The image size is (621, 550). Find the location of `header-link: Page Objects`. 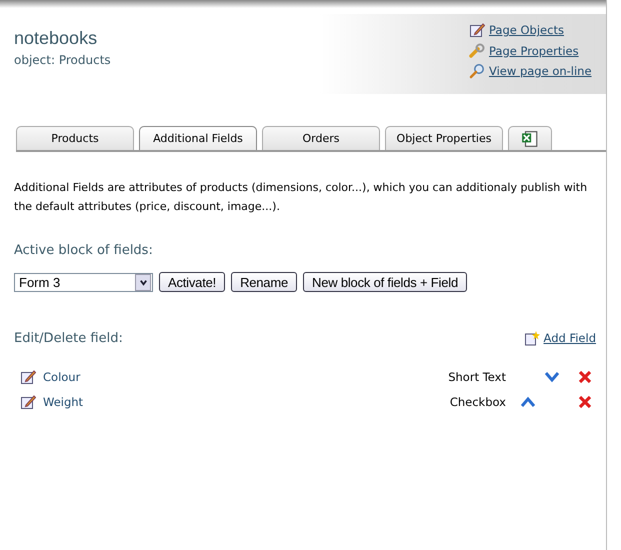

header-link: Page Objects is located at coordinates (526, 30).